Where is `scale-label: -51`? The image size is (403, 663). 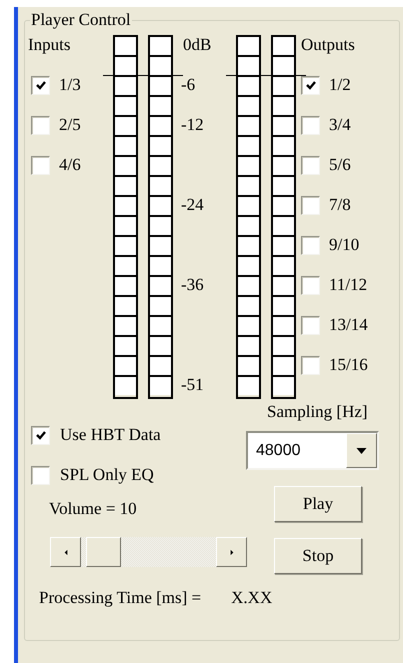
scale-label: -51 is located at coordinates (192, 385).